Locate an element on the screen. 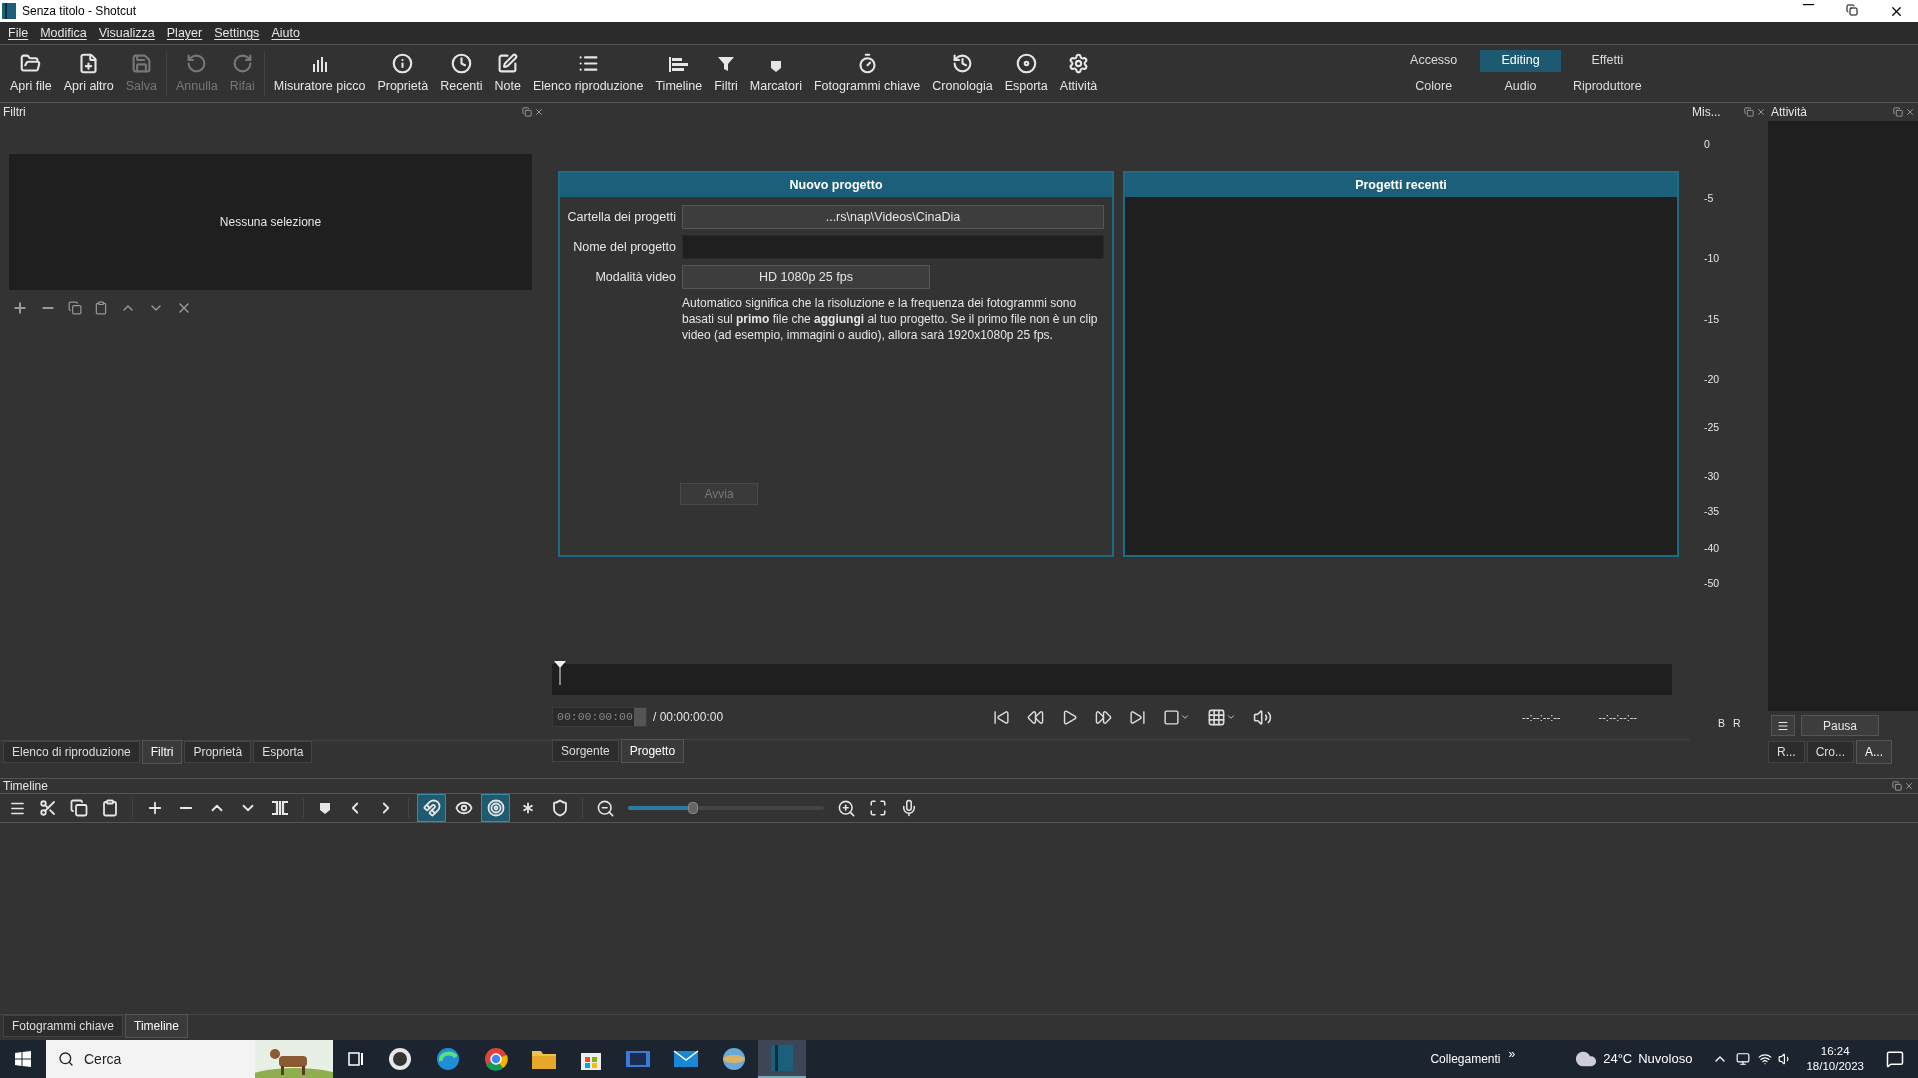 The image size is (1918, 1078). add-icon is located at coordinates (20, 308).